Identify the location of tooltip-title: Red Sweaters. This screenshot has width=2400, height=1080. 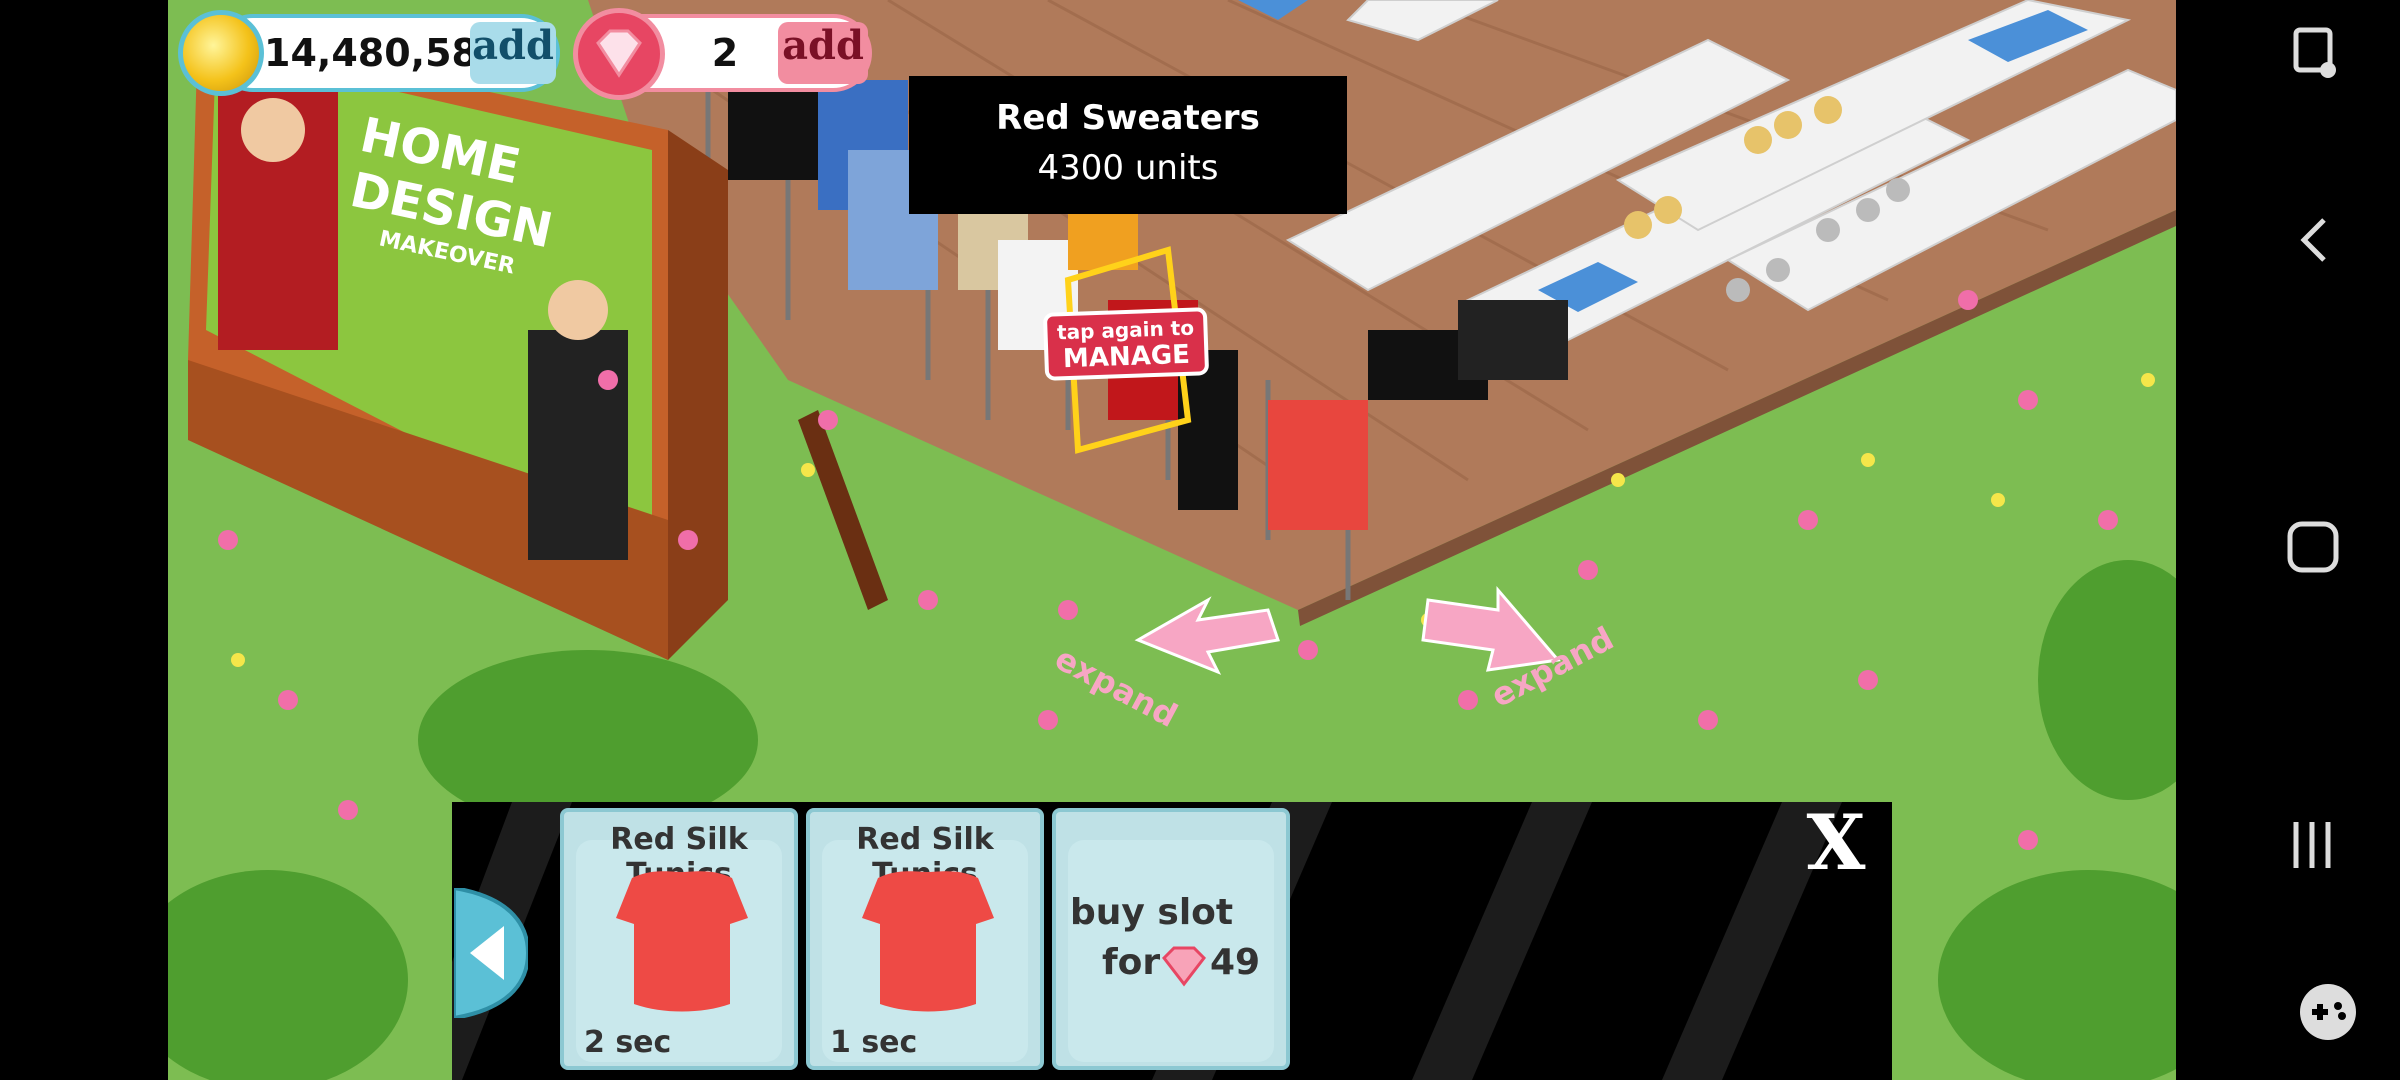
(1128, 118).